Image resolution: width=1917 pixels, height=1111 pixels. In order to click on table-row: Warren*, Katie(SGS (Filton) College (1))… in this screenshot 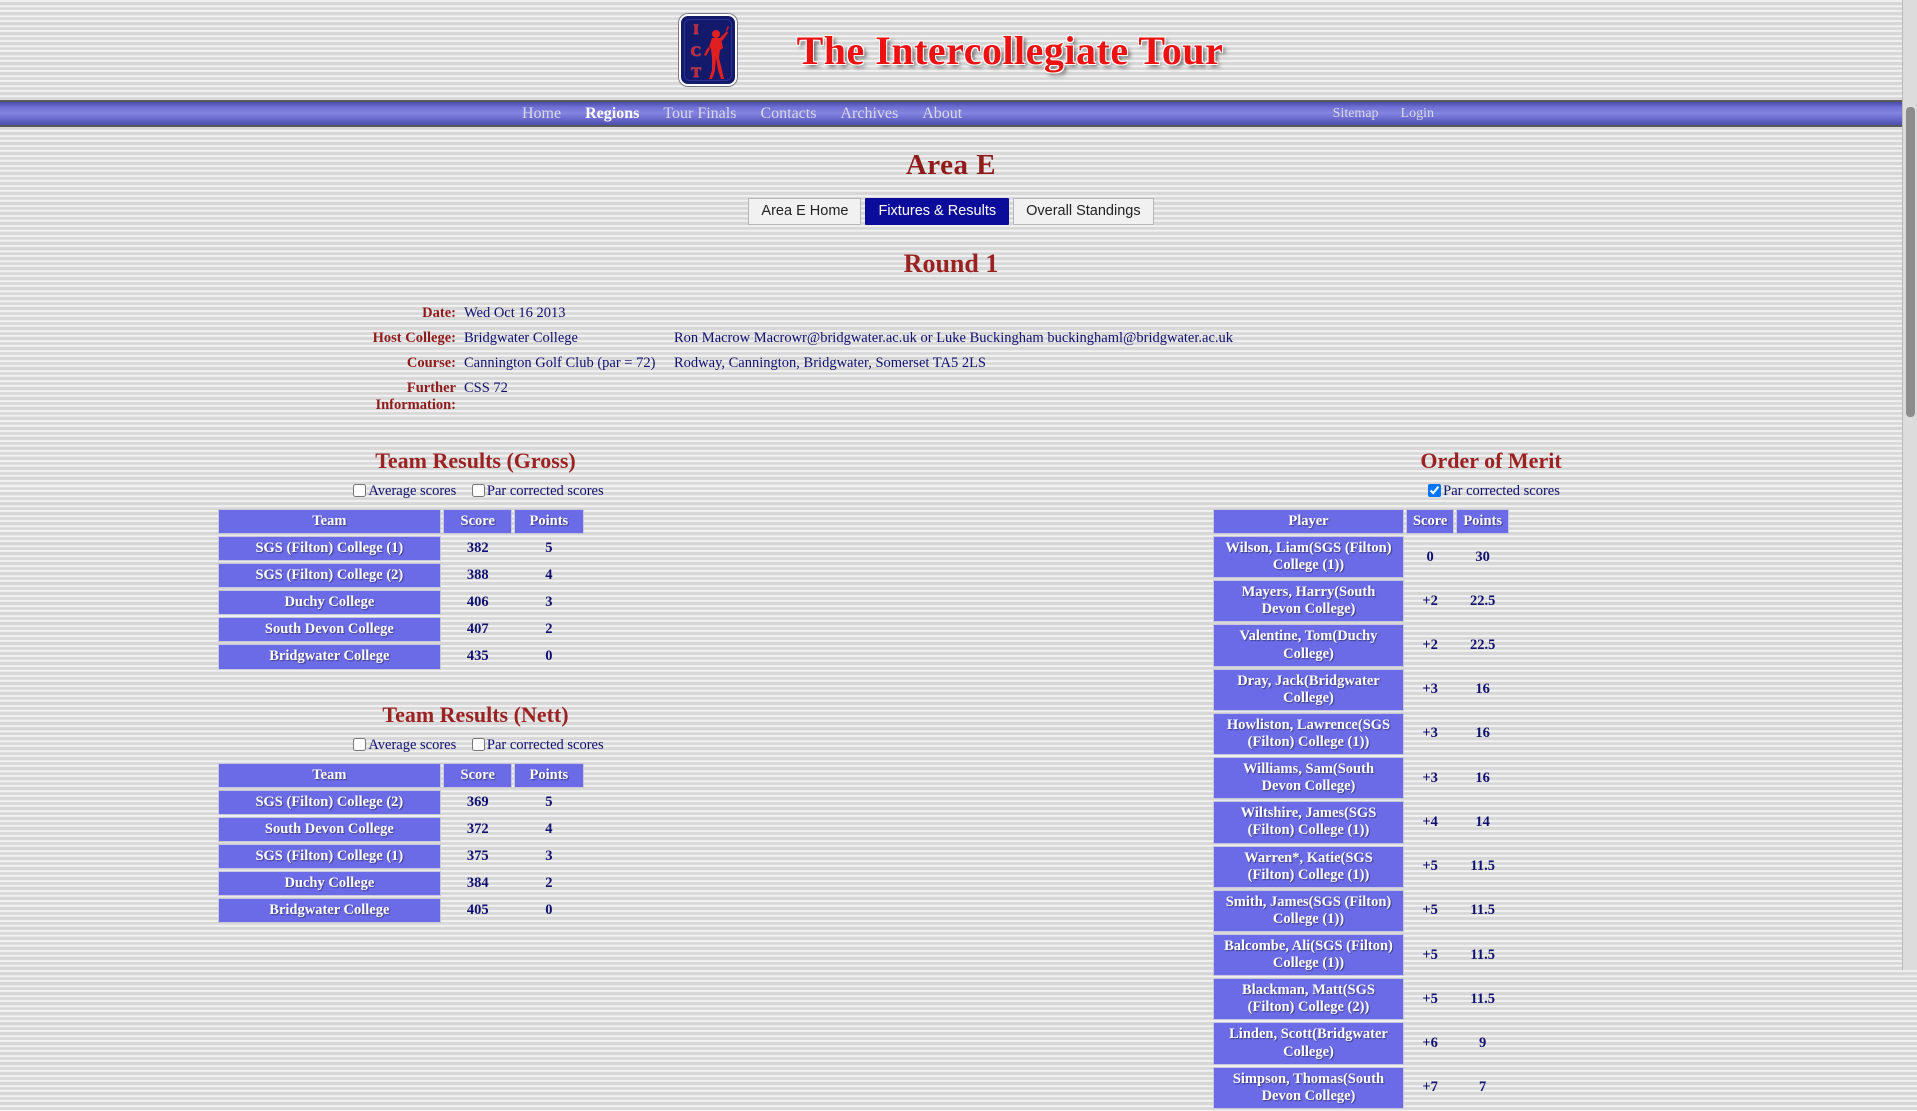, I will do `click(1361, 866)`.